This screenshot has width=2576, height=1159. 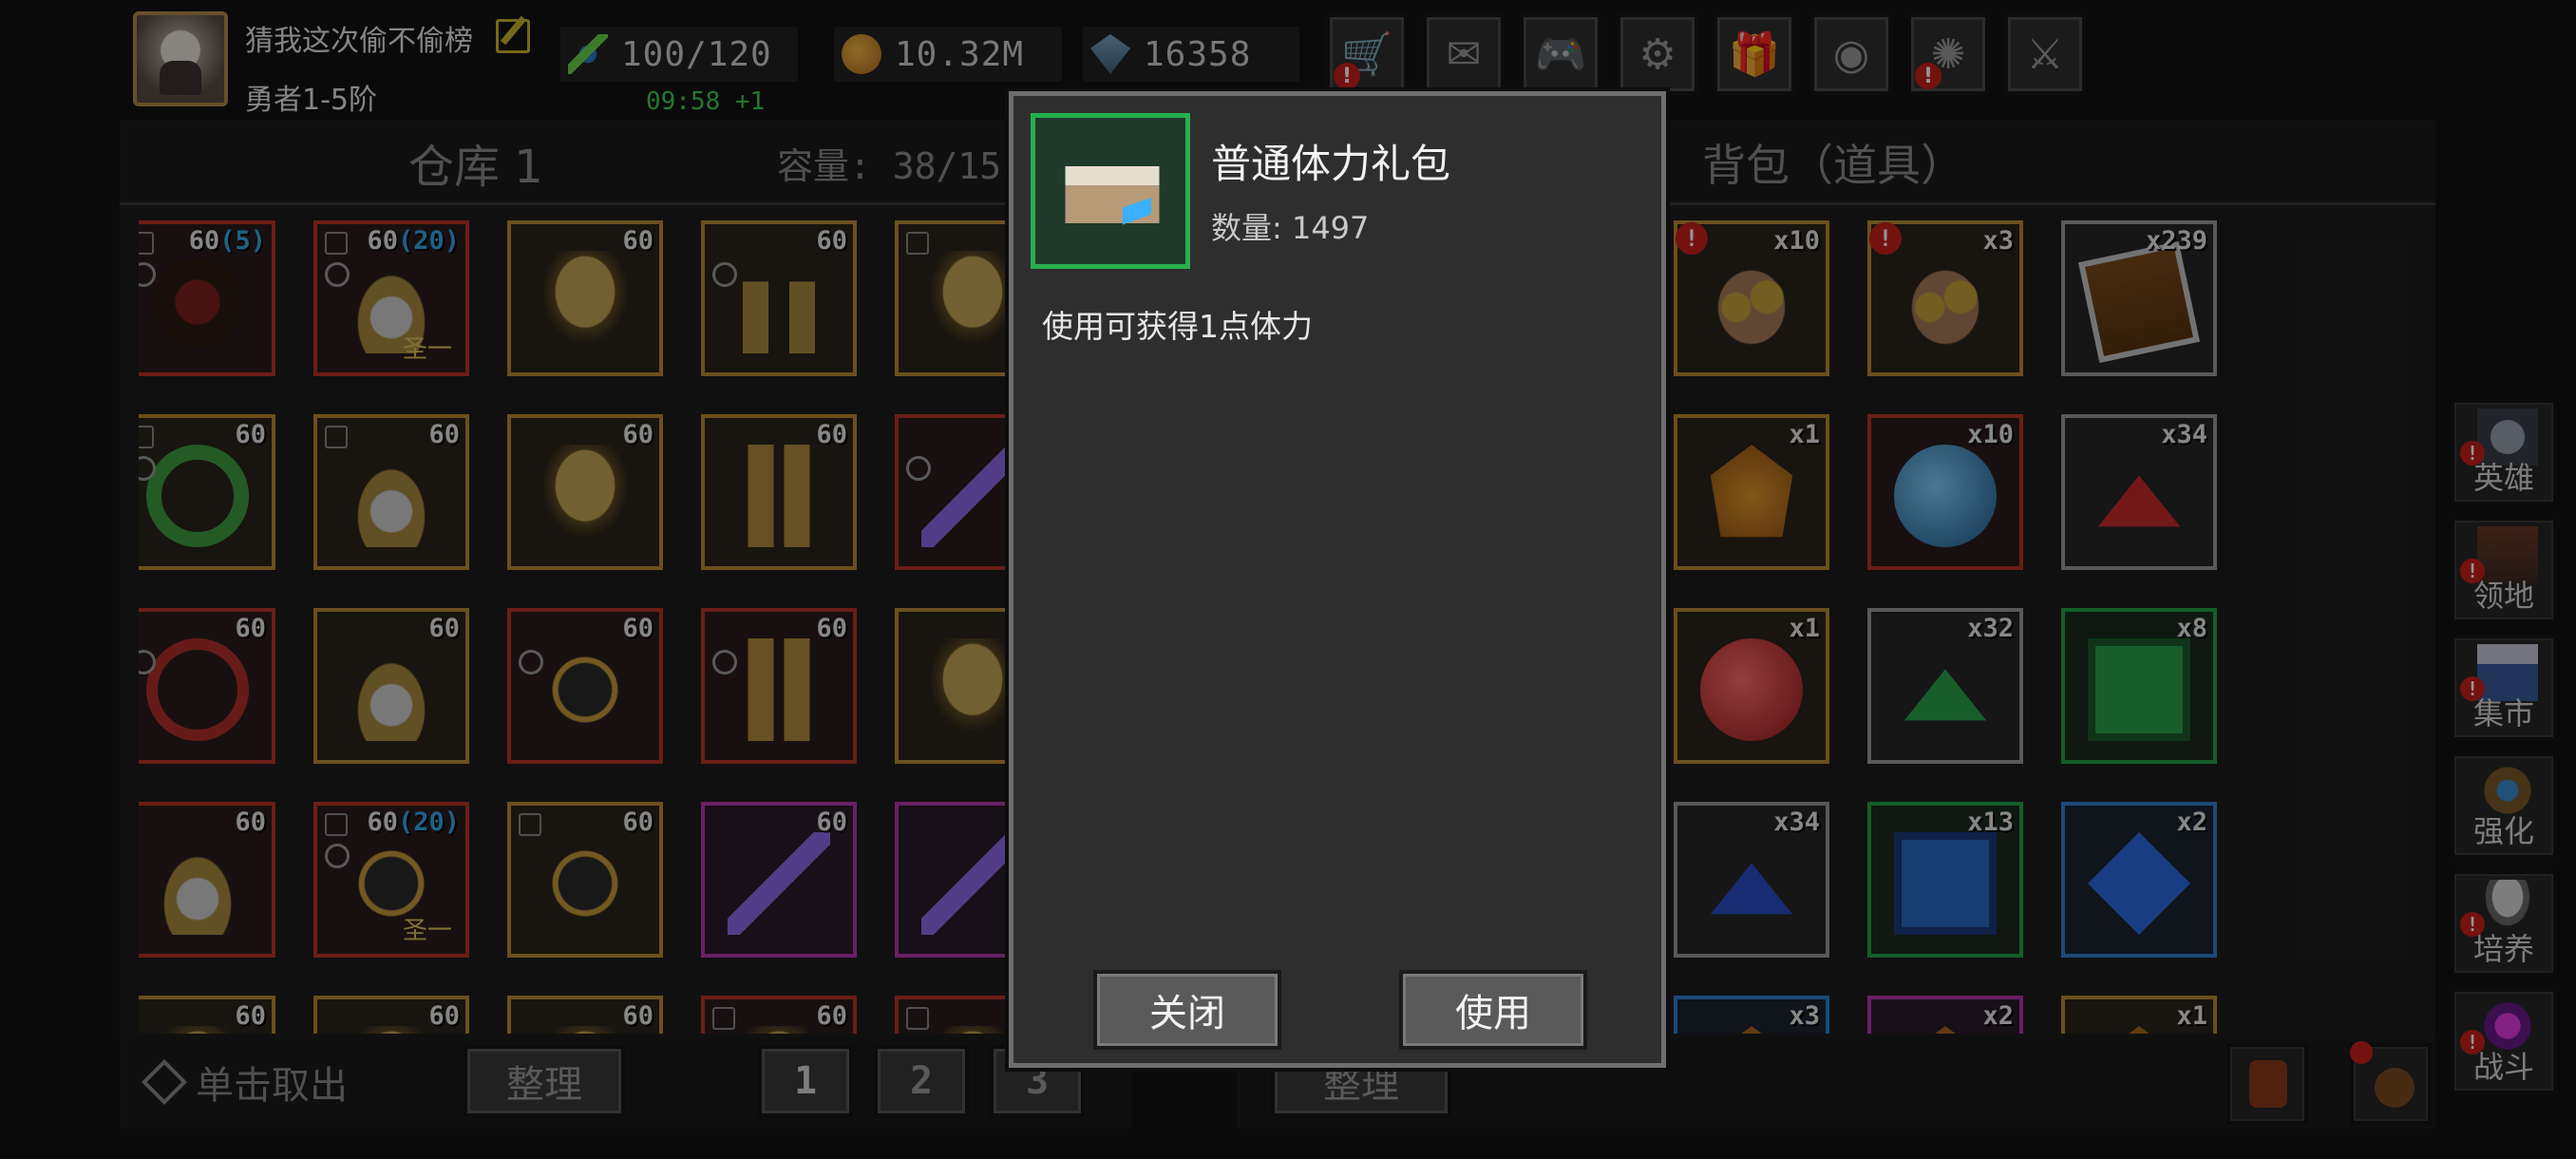 What do you see at coordinates (1331, 164) in the screenshot?
I see `dialog-item-name: 普通体力礼包` at bounding box center [1331, 164].